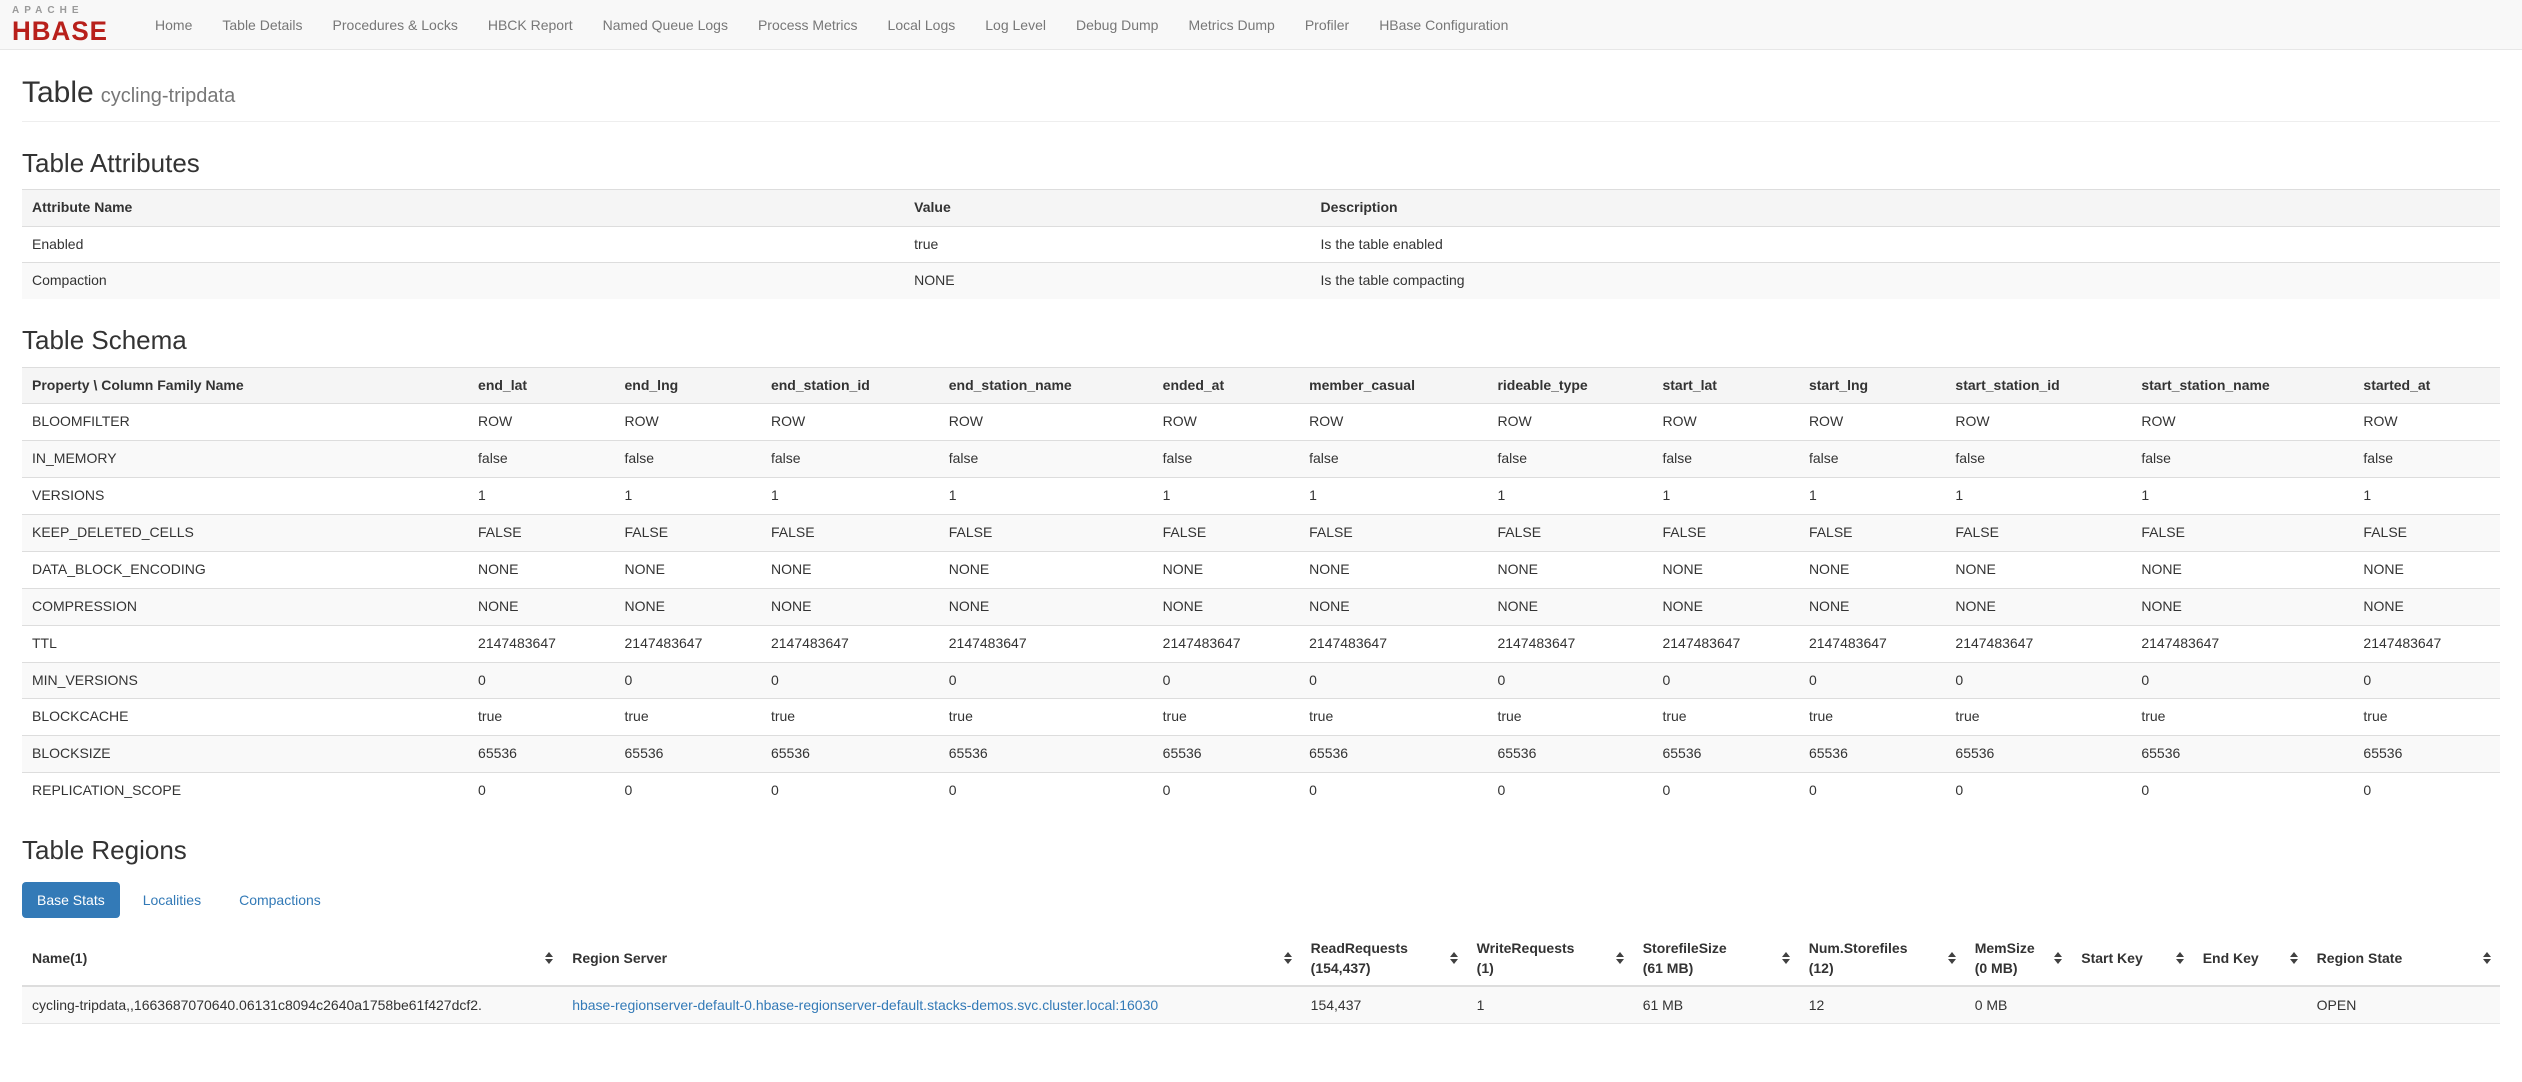  I want to click on region-write-requests: 1, so click(1549, 1004).